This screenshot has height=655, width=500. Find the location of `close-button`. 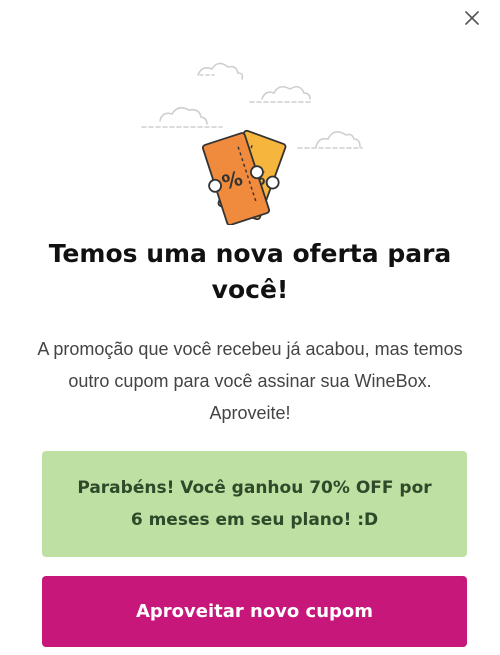

close-button is located at coordinates (472, 18).